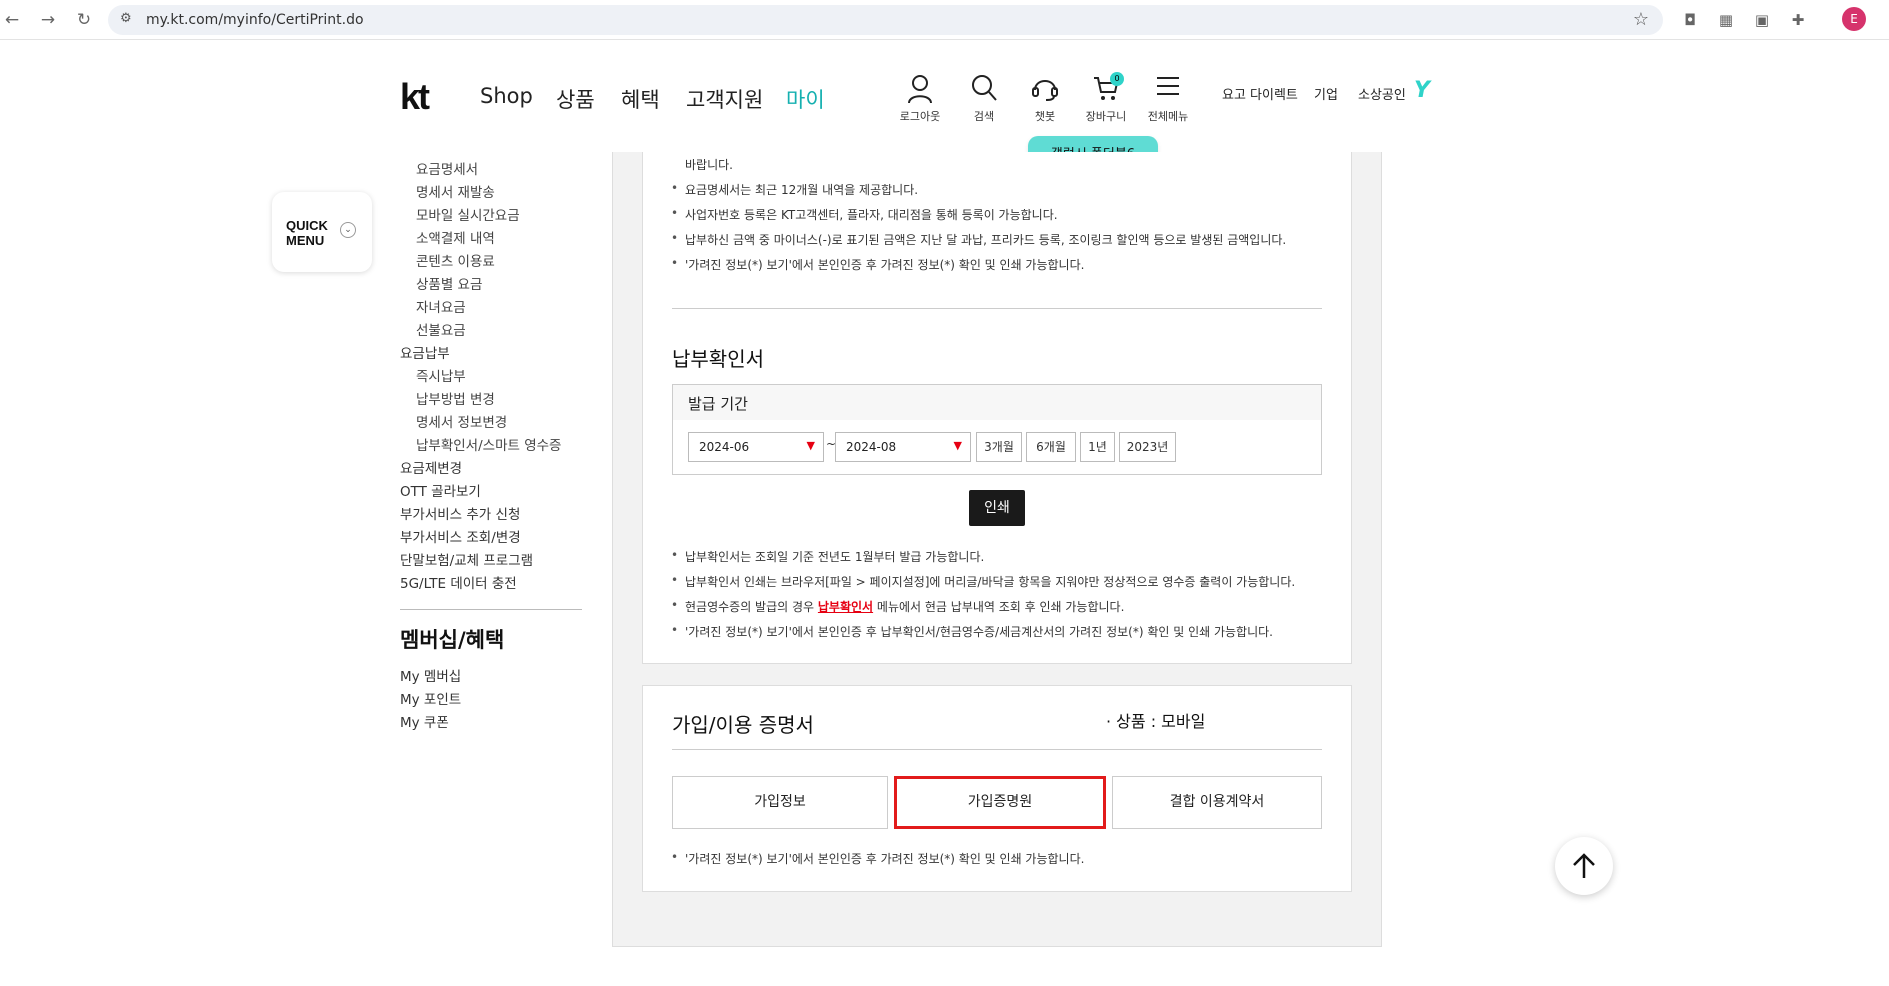 The width and height of the screenshot is (1889, 986). Describe the element at coordinates (255, 20) in the screenshot. I see `url-text: my.kt.com/myinfo/CertiPrint.do` at that location.